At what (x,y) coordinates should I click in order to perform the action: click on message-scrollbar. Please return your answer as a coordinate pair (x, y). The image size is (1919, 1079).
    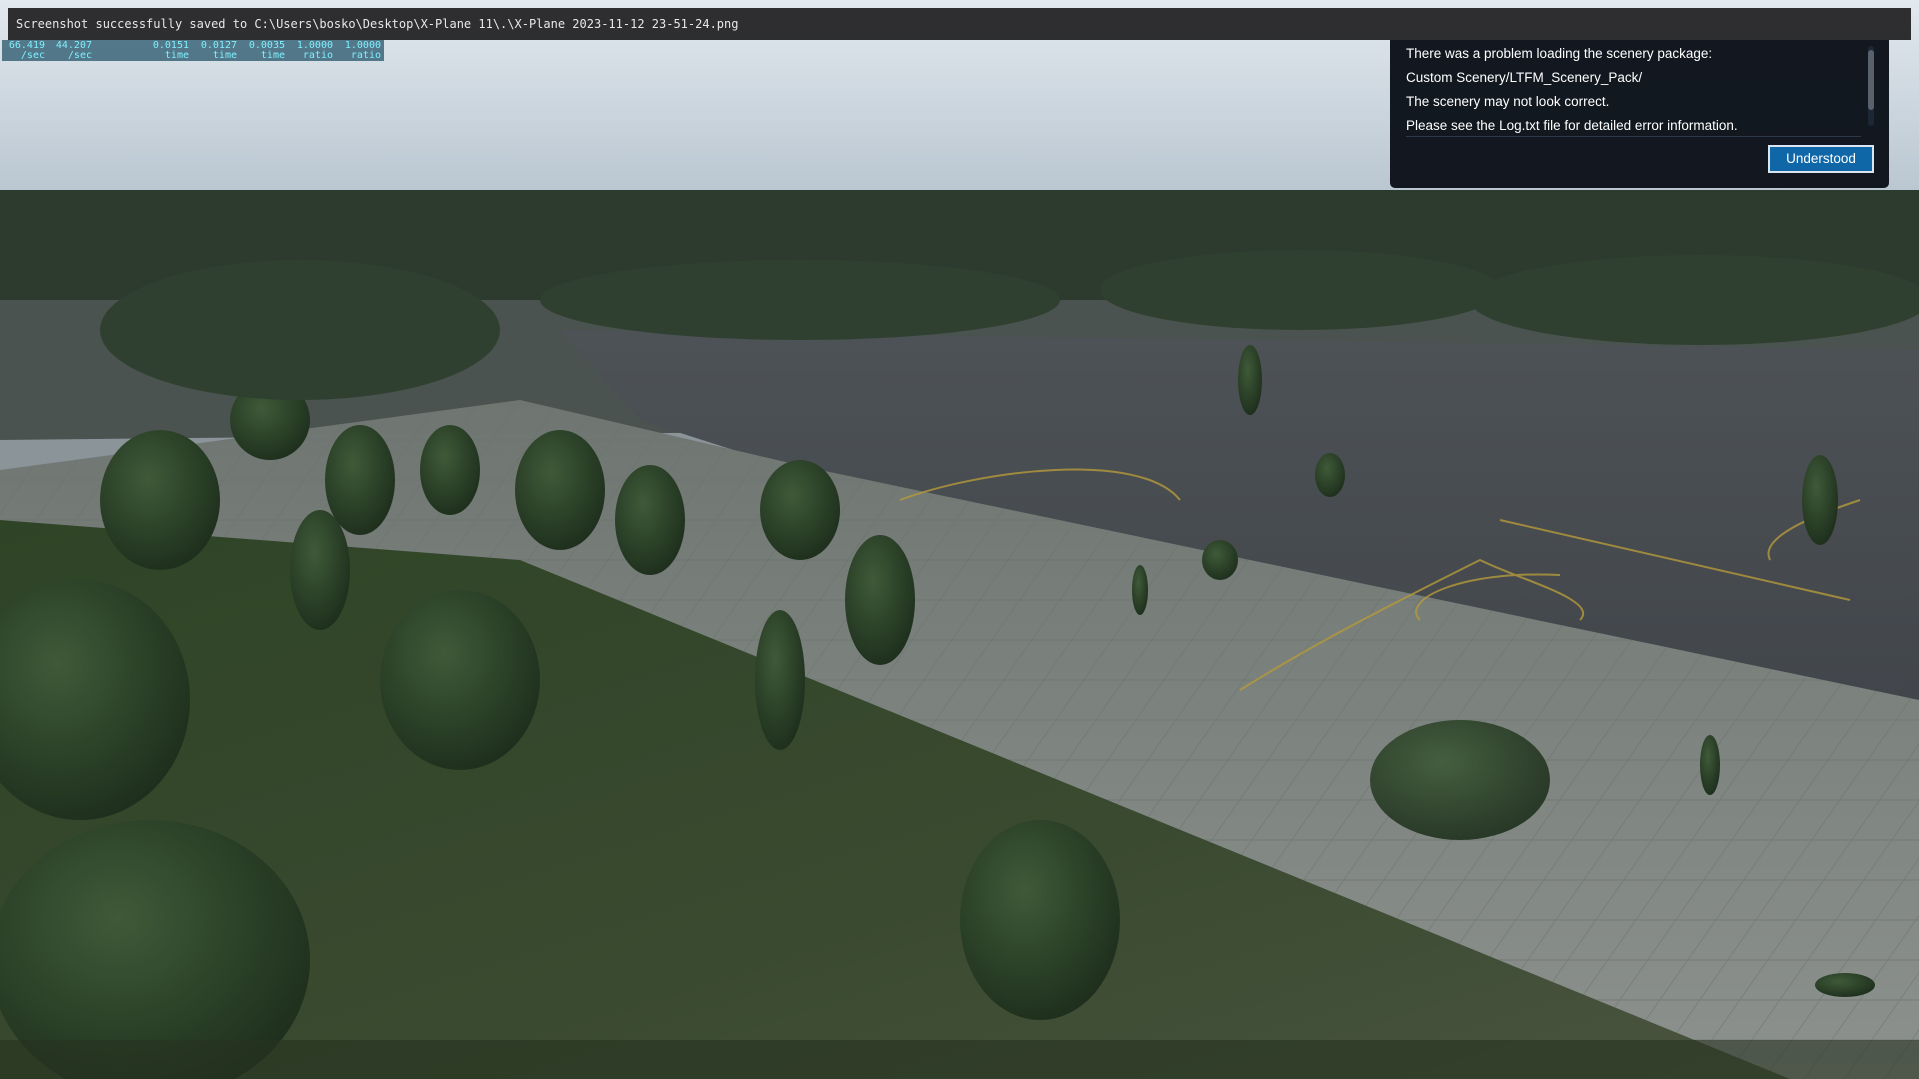
    Looking at the image, I should click on (1871, 86).